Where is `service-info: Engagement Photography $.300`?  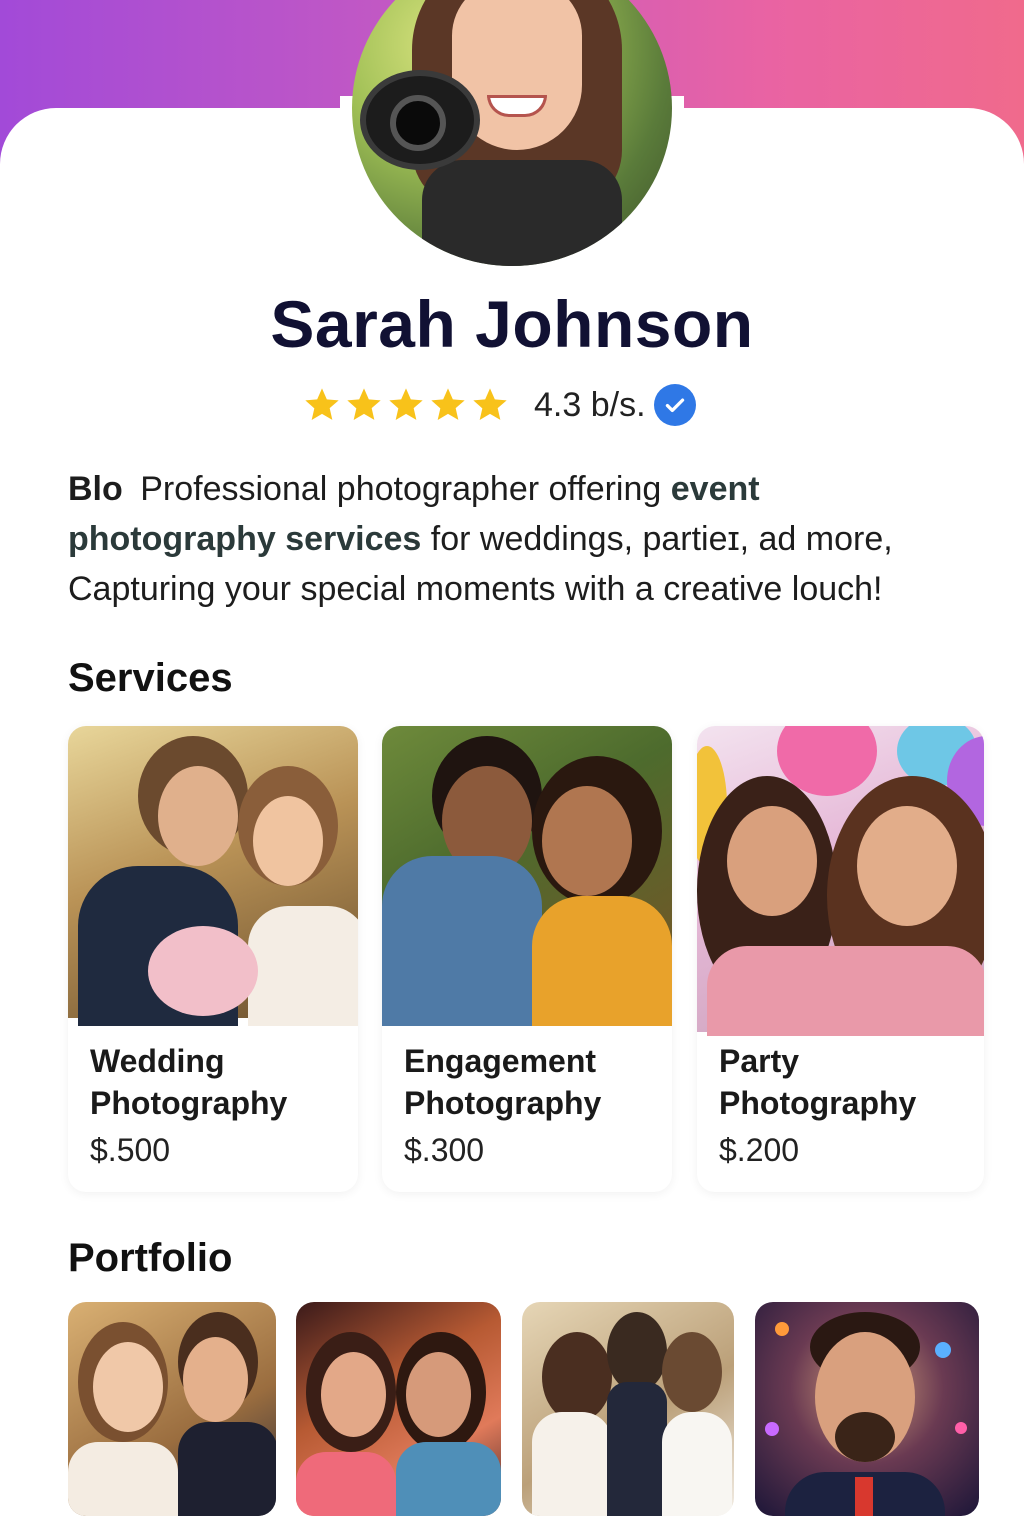
service-info: Engagement Photography $.300 is located at coordinates (534, 1104).